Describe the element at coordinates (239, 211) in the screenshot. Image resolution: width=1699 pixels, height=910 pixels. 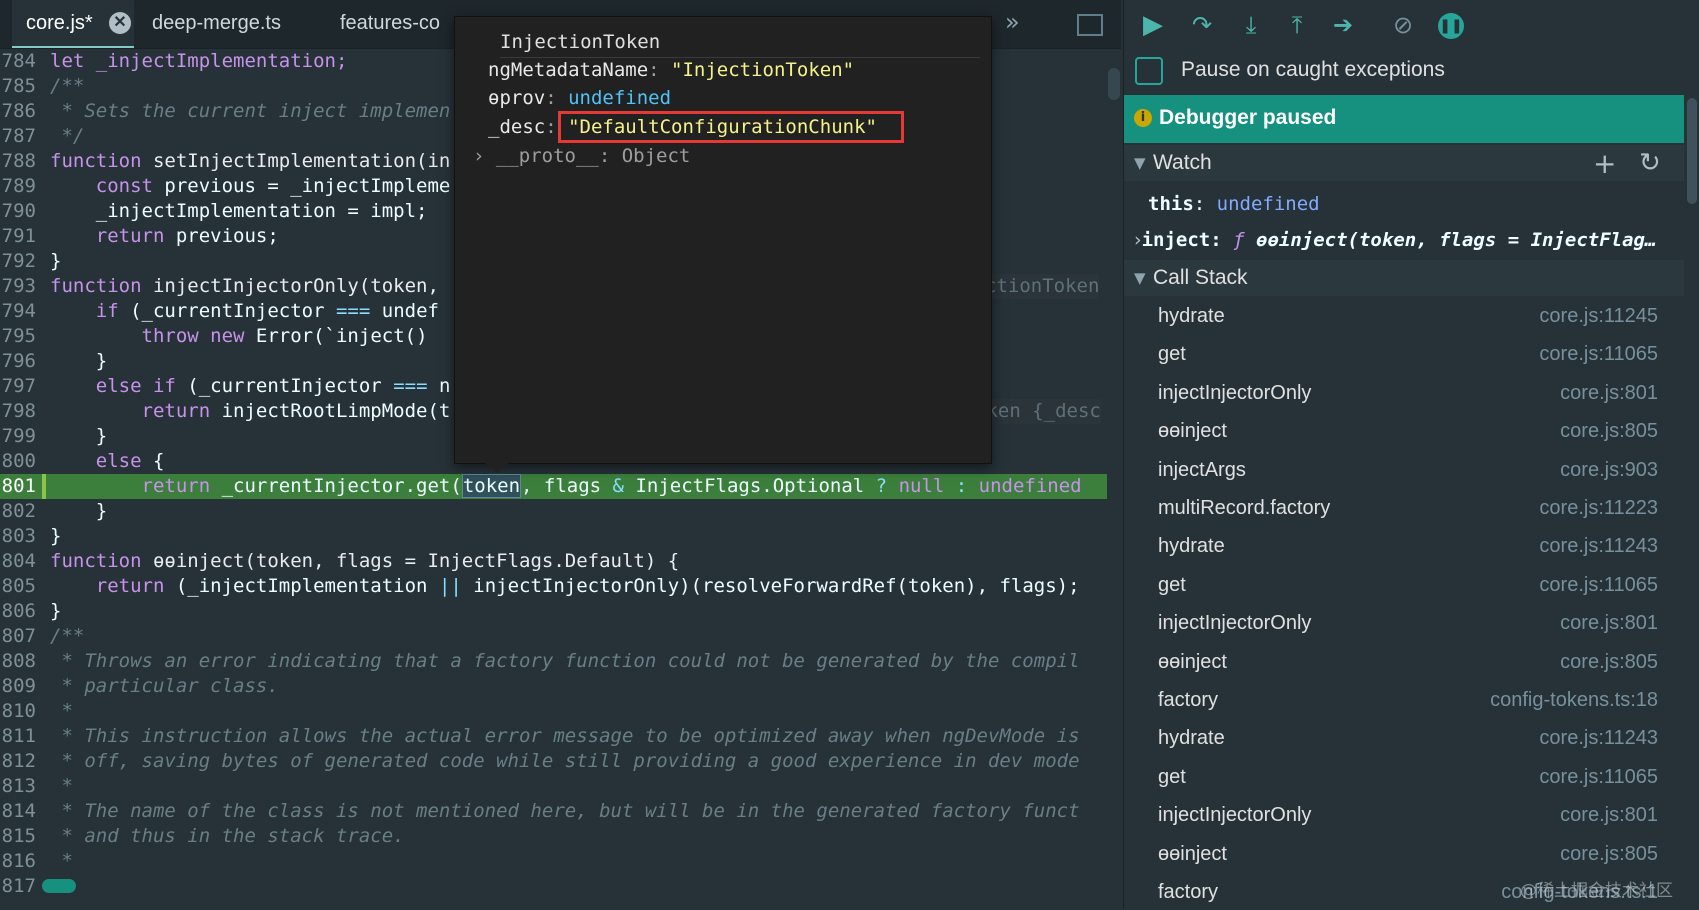
I see `code-line: _injectImplementation = impl;` at that location.